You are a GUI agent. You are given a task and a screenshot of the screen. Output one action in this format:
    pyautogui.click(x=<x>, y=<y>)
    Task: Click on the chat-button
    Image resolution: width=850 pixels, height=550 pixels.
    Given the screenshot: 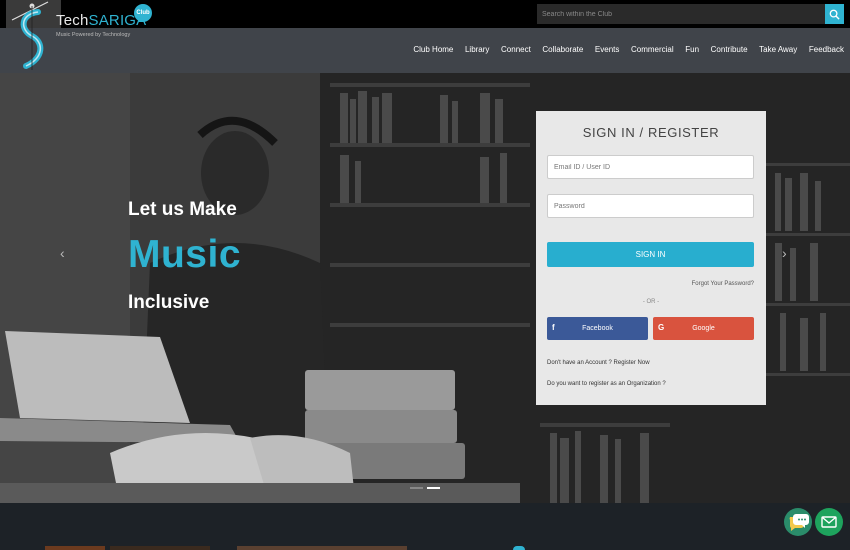 What is the action you would take?
    pyautogui.click(x=798, y=522)
    